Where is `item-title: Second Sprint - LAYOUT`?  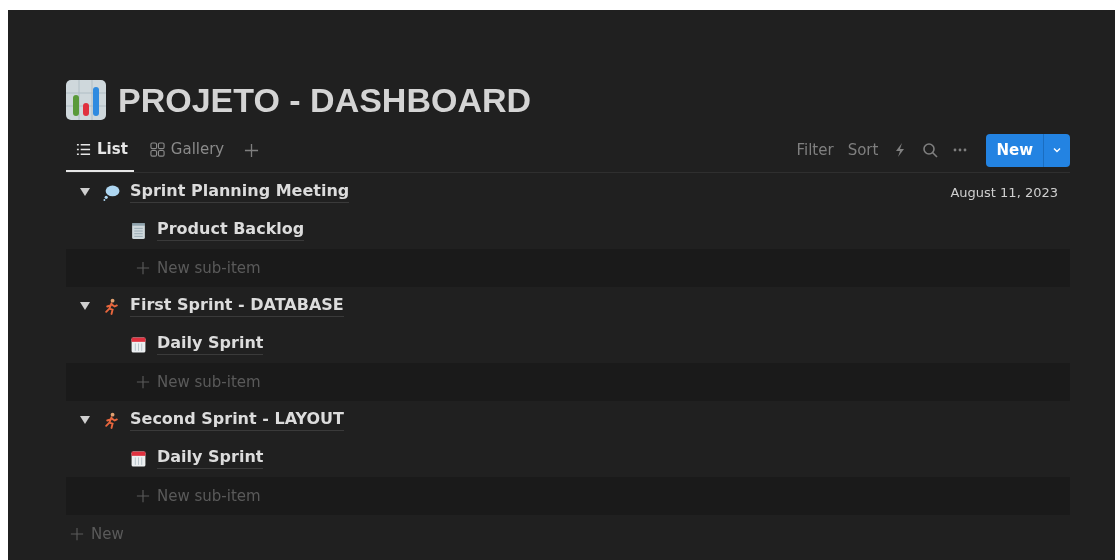 item-title: Second Sprint - LAYOUT is located at coordinates (237, 420).